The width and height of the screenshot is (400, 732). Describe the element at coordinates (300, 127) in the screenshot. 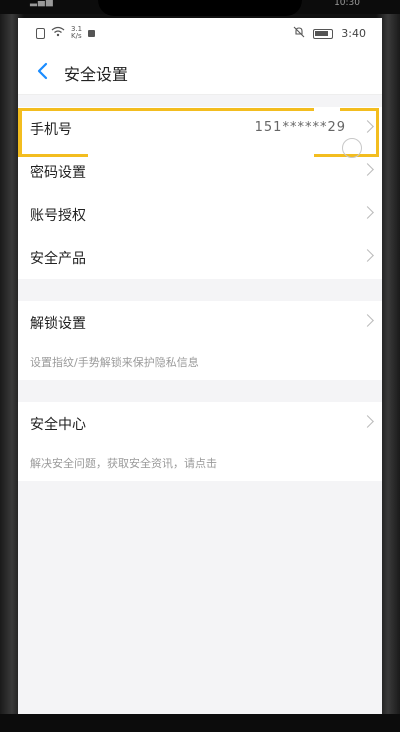

I see `phone-number-value: 151******29` at that location.